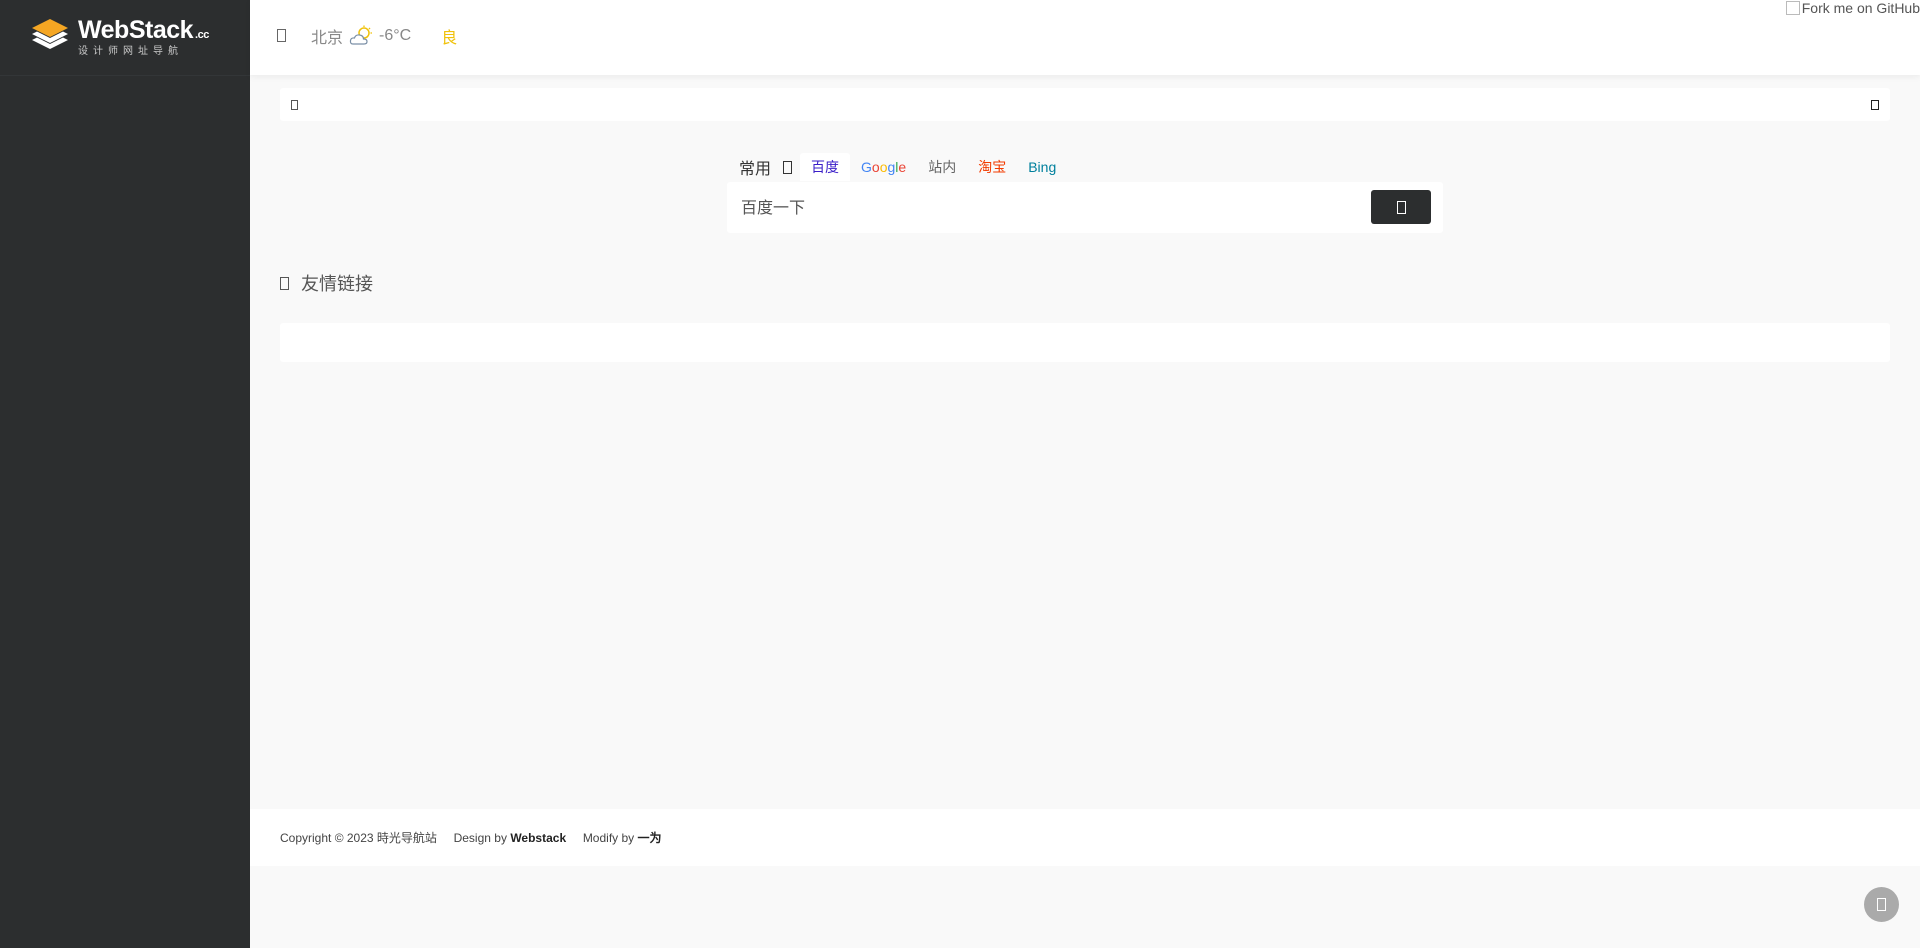  I want to click on tab-taobao: 淘宝, so click(992, 167).